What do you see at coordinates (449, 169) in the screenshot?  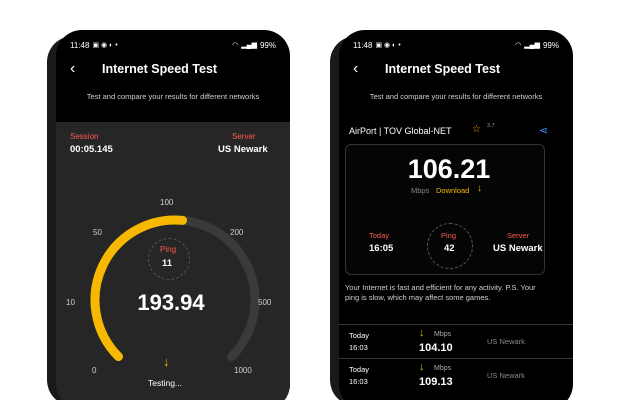 I see `result-speed: 106.21` at bounding box center [449, 169].